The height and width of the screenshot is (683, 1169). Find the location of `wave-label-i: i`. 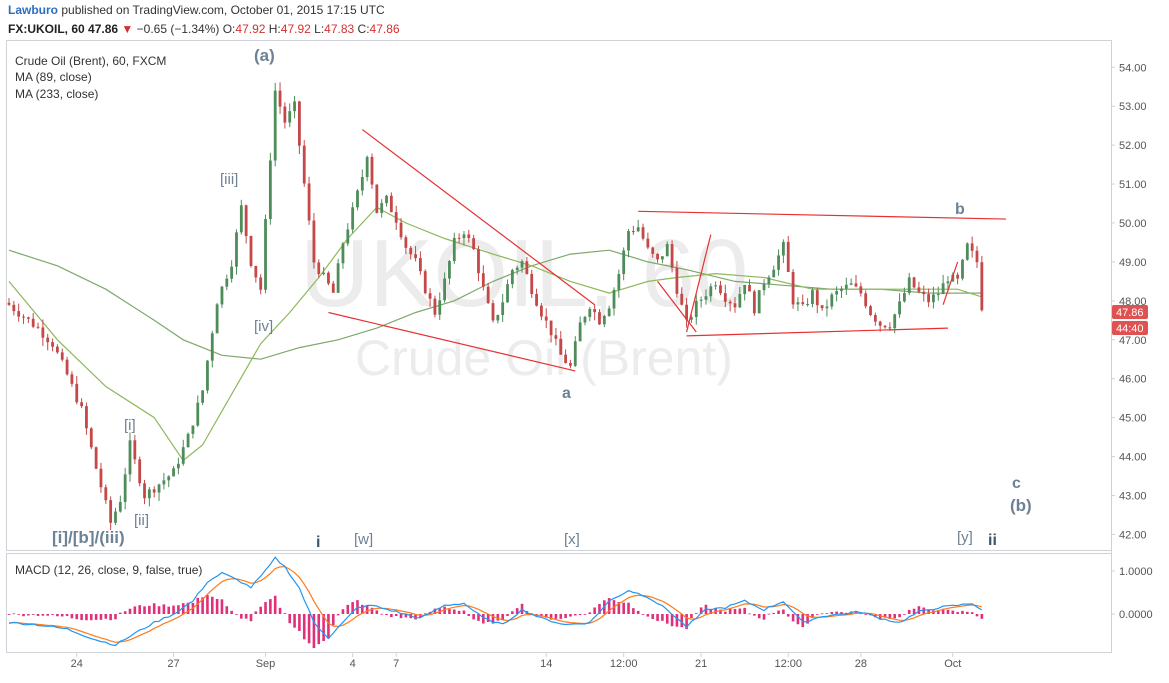

wave-label-i: i is located at coordinates (318, 542).